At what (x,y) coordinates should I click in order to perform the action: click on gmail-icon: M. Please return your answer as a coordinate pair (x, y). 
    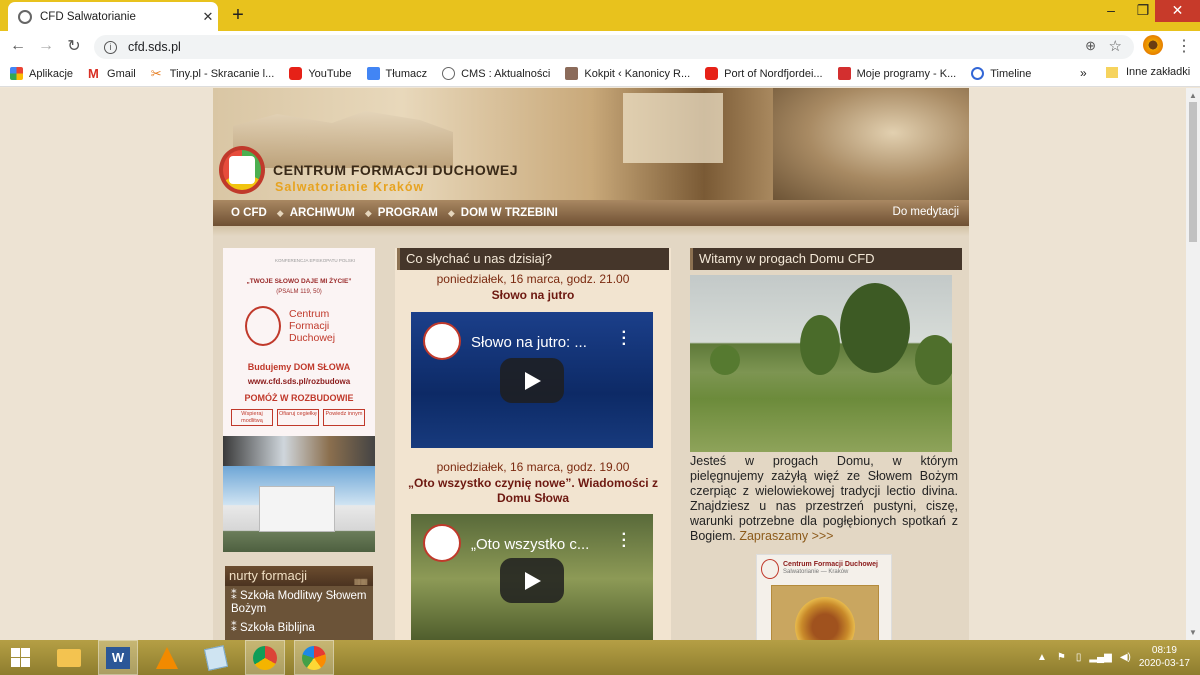
    Looking at the image, I should click on (93, 73).